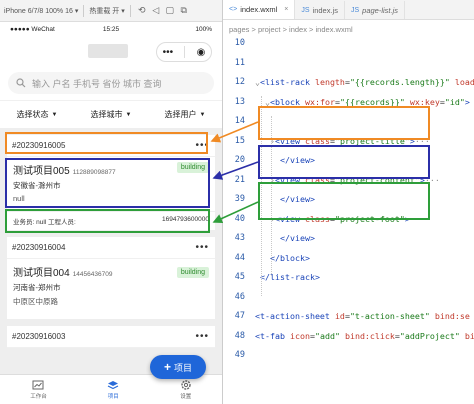 The width and height of the screenshot is (474, 404). Describe the element at coordinates (41, 11) in the screenshot. I see `device-select: iPhone 6/7/8 100% 16 ▾` at that location.